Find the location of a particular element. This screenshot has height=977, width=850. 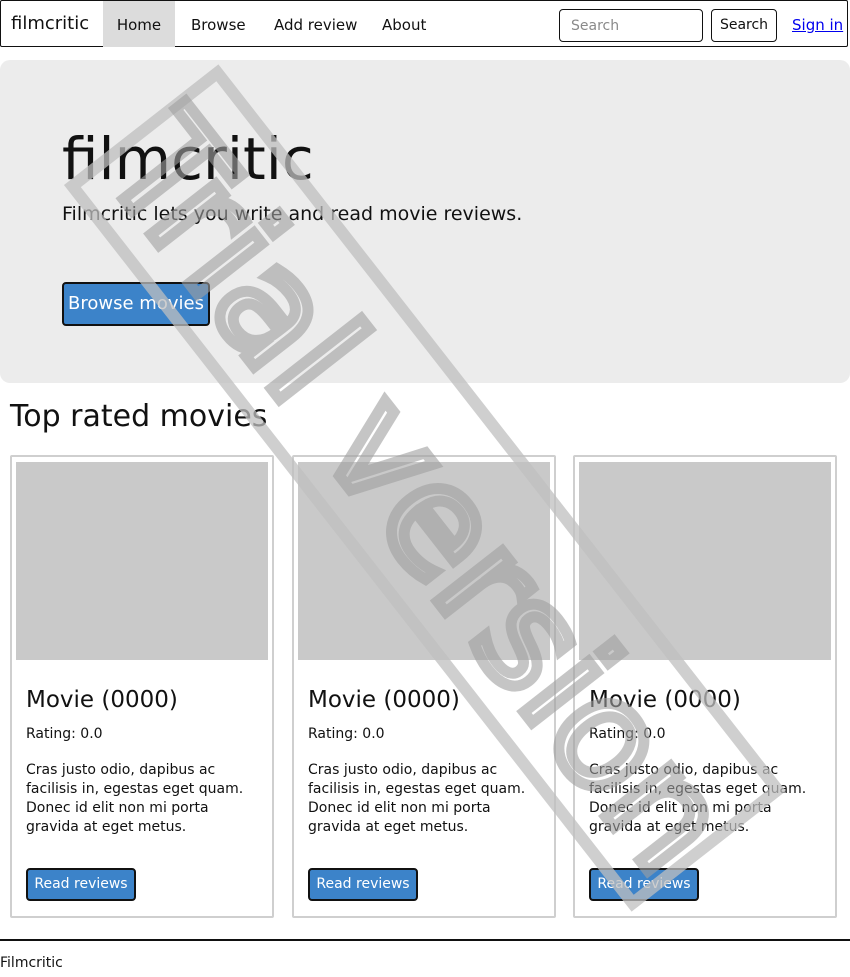

search-input is located at coordinates (631, 25).